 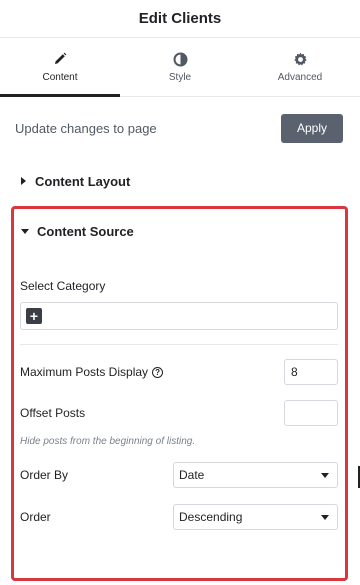 I want to click on order-by-label: Order By, so click(x=44, y=475).